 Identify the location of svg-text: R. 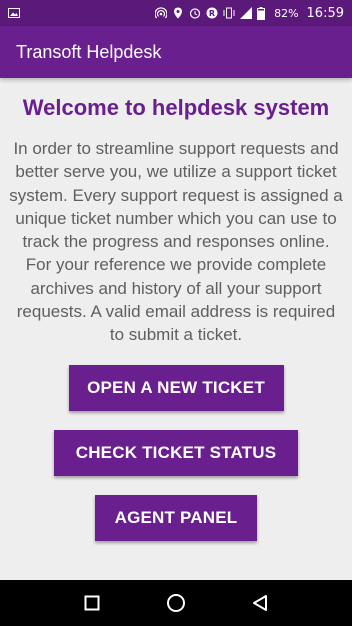
(212, 13).